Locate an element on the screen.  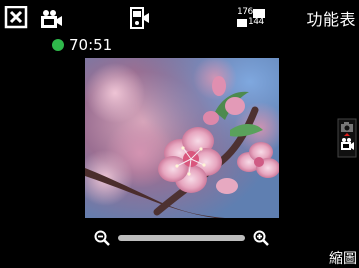
close-button is located at coordinates (17, 18).